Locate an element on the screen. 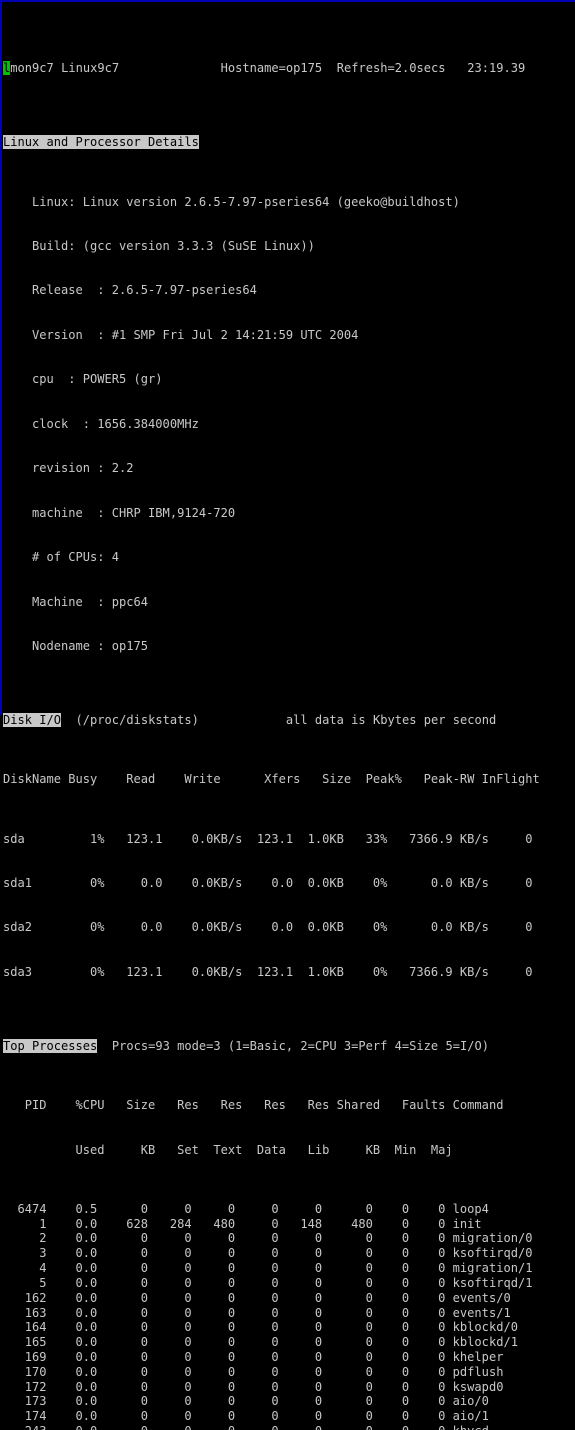 This screenshot has width=575, height=1430. process-row: 172 0.0 0 0 0 0 0 0 0 0 kswapd0 is located at coordinates (289, 1387).